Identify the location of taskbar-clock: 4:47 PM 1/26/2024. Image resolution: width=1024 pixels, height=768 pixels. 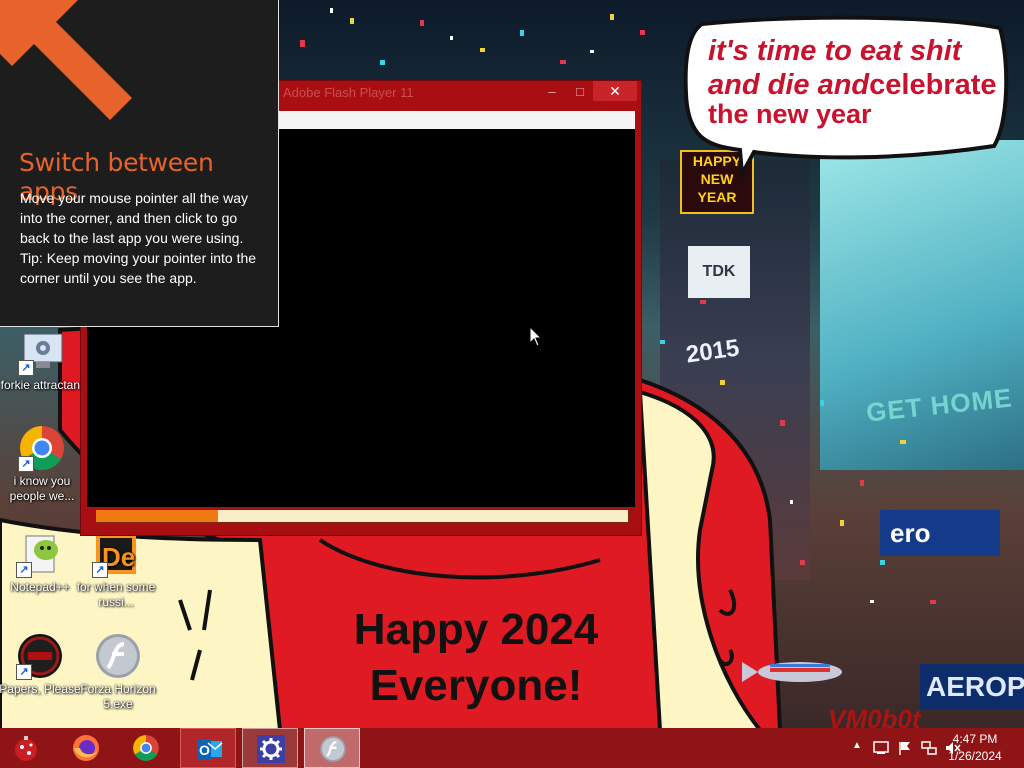
(975, 748).